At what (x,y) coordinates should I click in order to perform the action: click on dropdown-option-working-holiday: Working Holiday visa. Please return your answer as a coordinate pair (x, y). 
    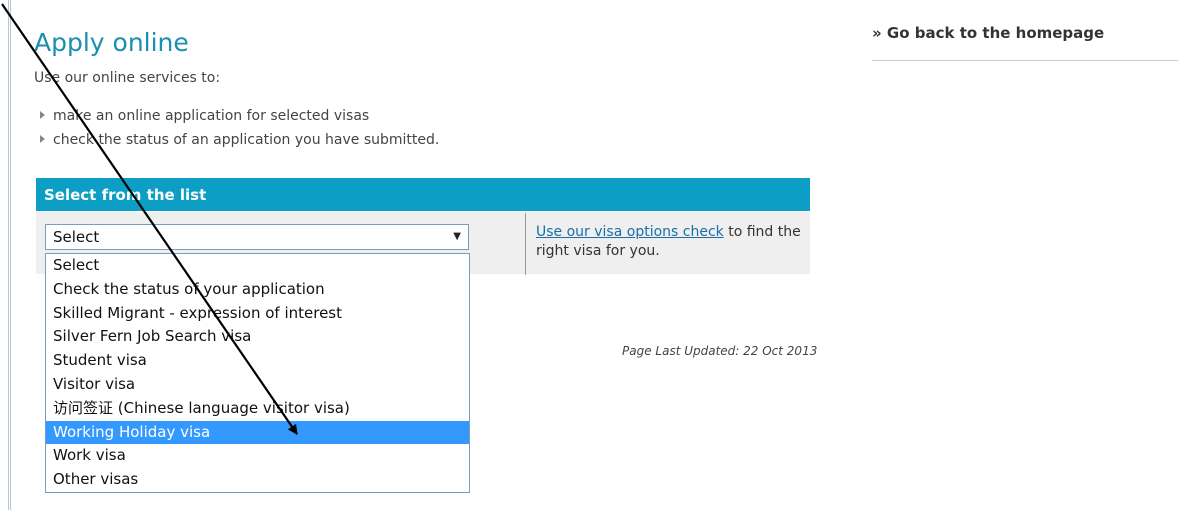
    Looking at the image, I should click on (257, 432).